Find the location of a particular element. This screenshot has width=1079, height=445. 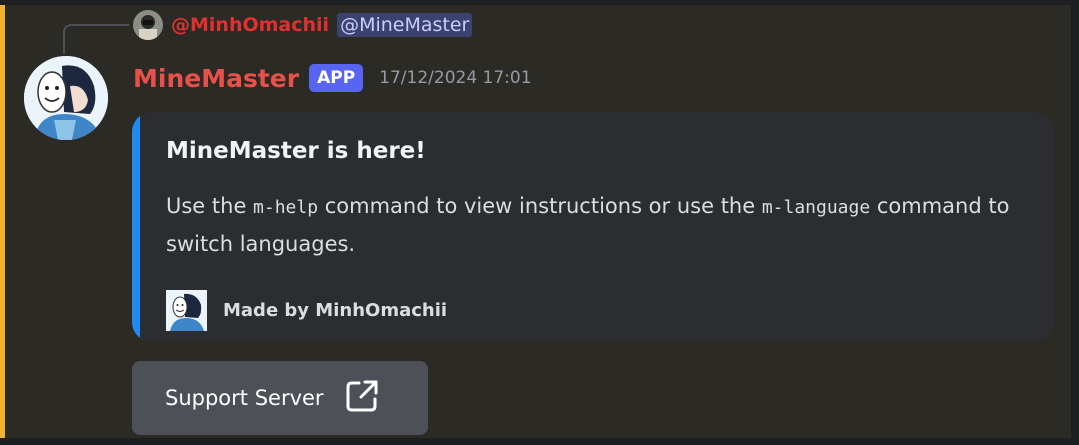

inline-code-help: m-help is located at coordinates (286, 207).